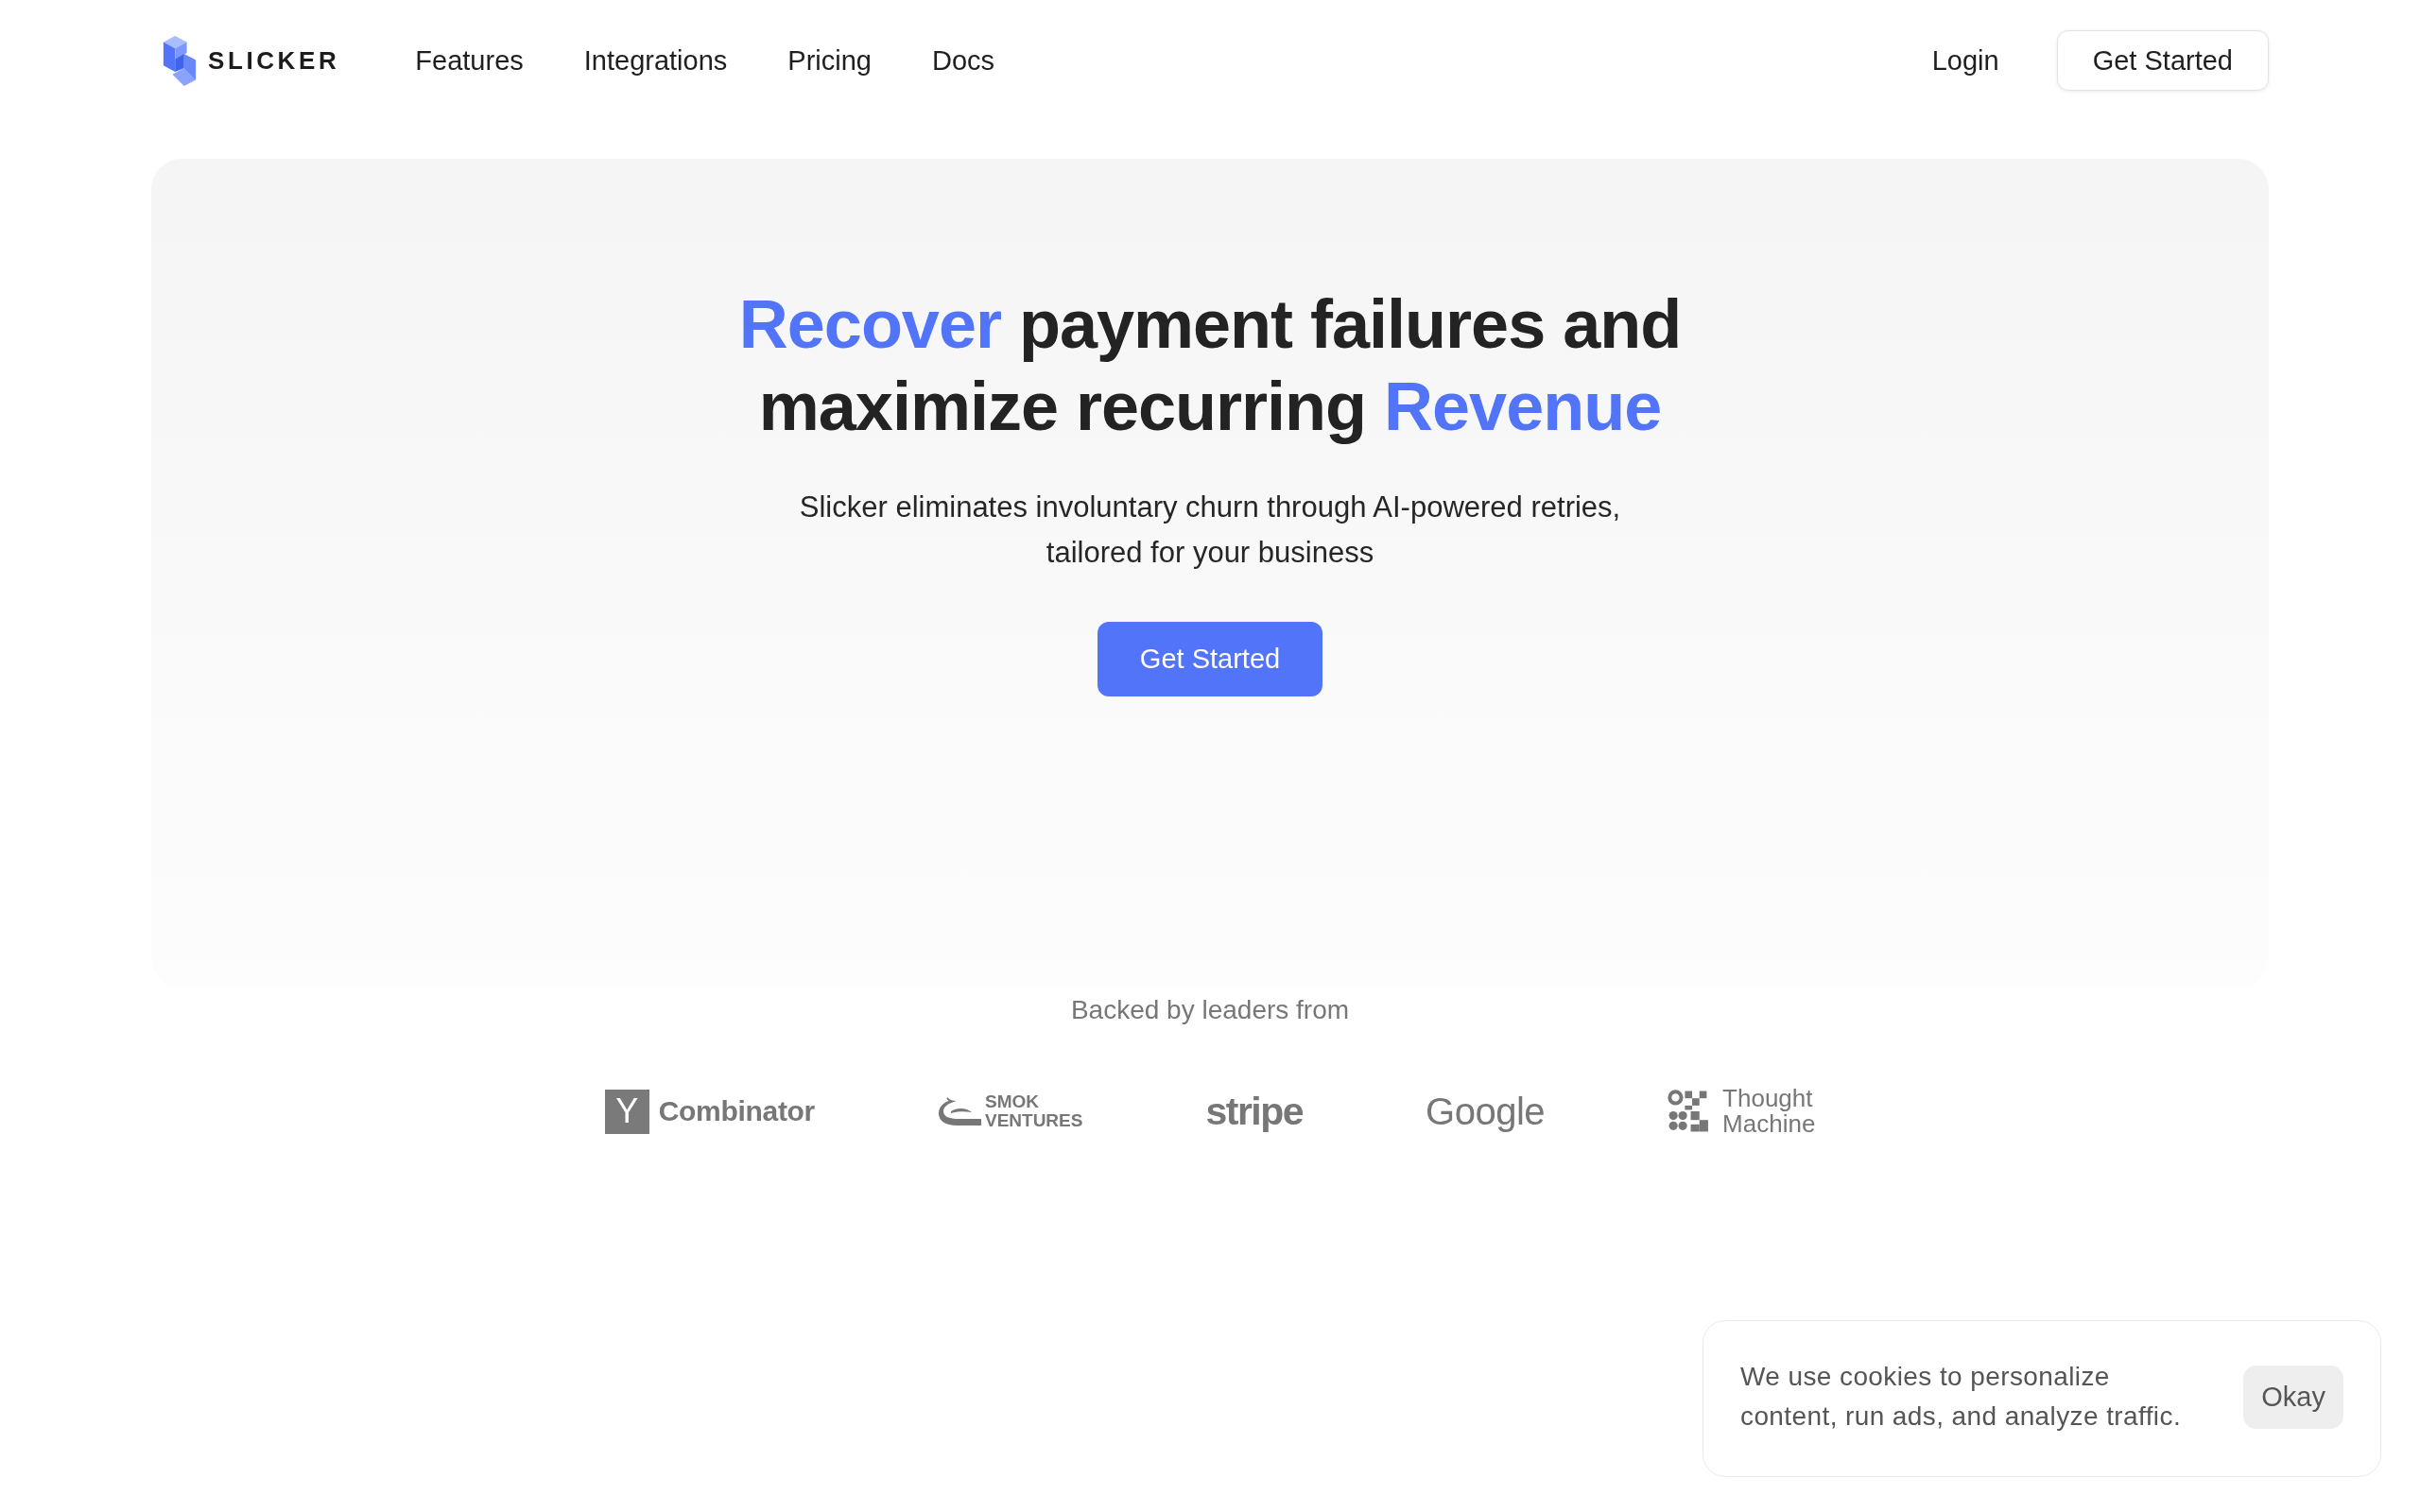 The width and height of the screenshot is (2420, 1512). I want to click on nav-link: Integrations, so click(655, 60).